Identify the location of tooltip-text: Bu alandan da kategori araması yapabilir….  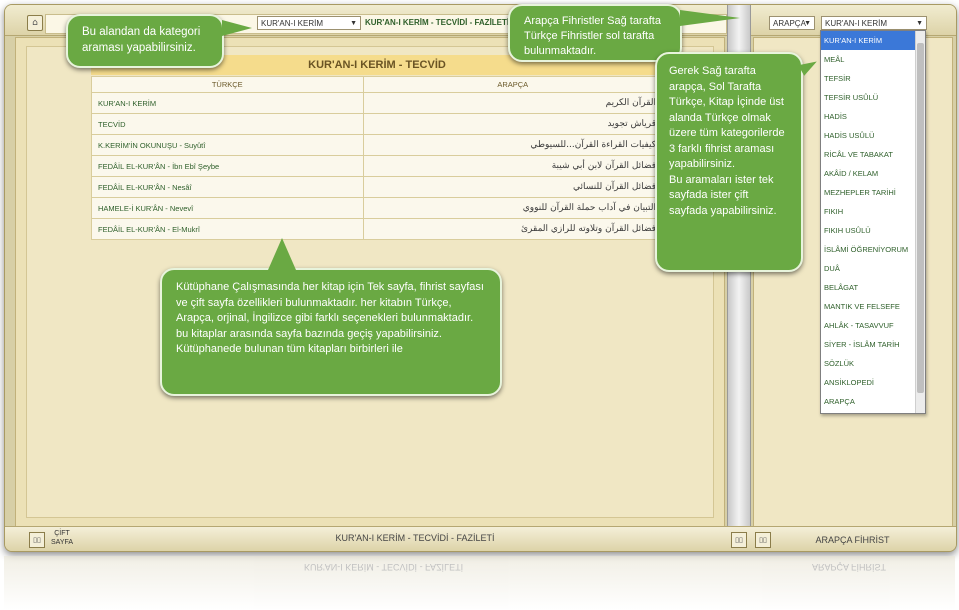
(141, 40).